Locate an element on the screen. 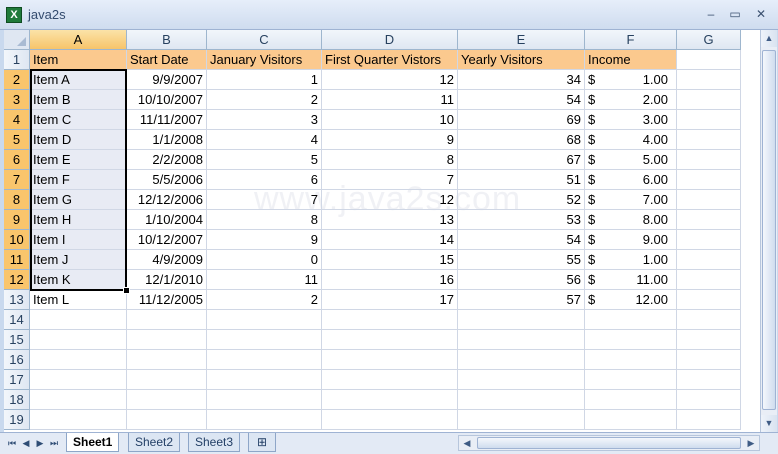 The height and width of the screenshot is (454, 778). cell-b6: 2/2/2008 is located at coordinates (167, 160).